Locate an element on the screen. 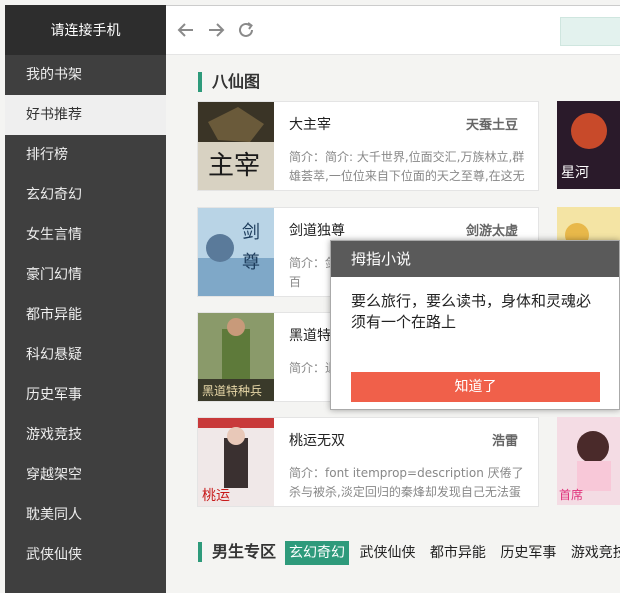 This screenshot has width=620, height=593. svg-text: 黑道特种兵 is located at coordinates (232, 390).